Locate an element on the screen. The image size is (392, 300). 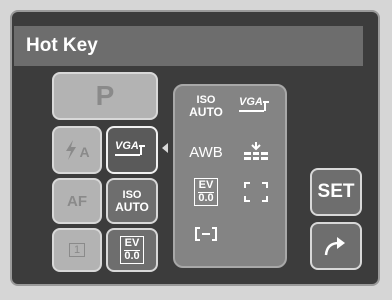
panel-ev-option: EV 0.0 is located at coordinates (206, 192).